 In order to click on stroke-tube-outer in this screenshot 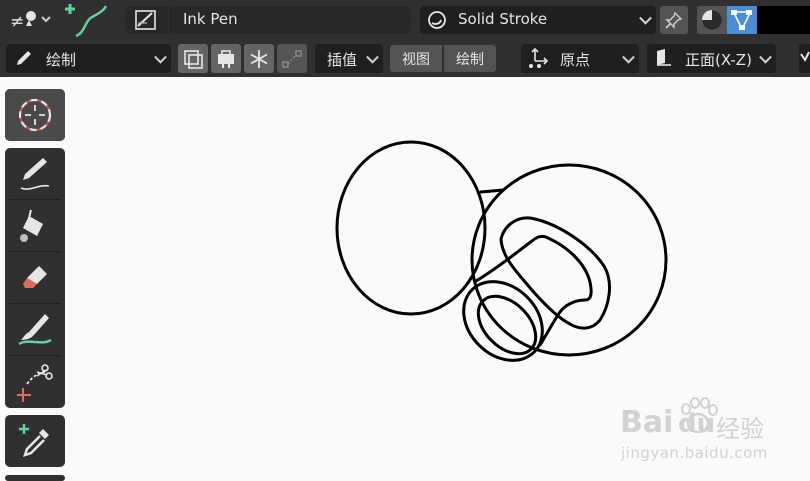, I will do `click(503, 321)`.